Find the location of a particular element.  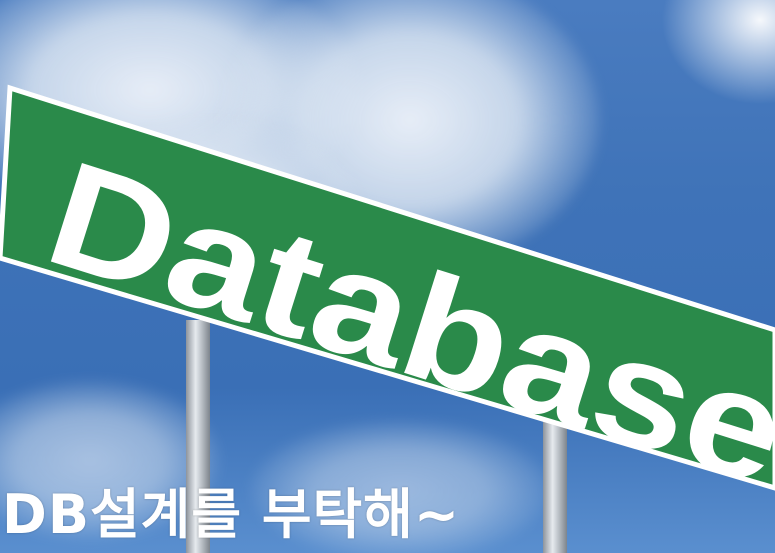

caption-text: DB설계를 부탁해~ is located at coordinates (231, 514).